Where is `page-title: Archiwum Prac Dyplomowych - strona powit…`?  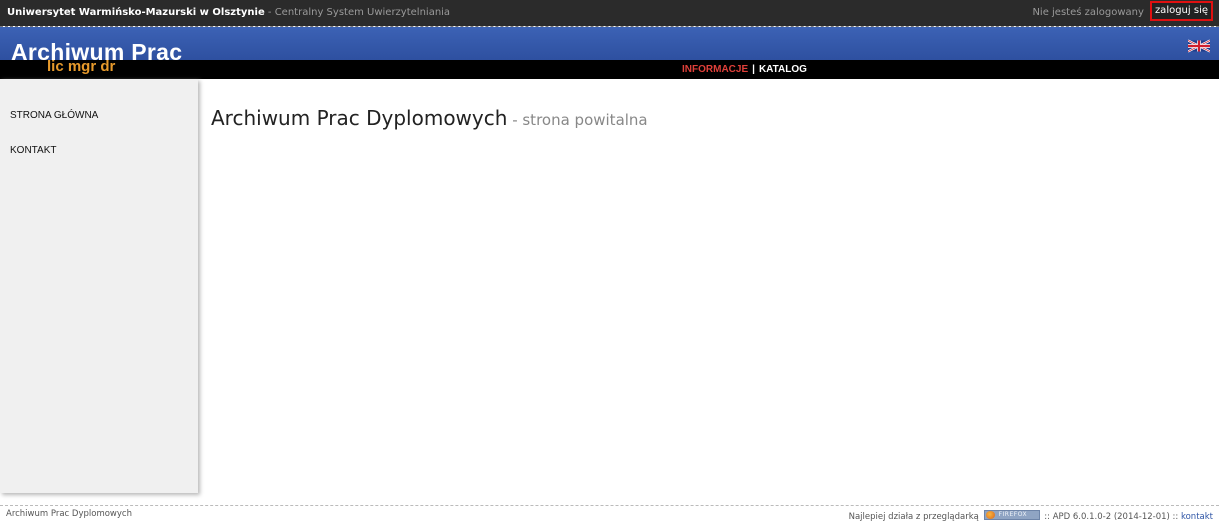
page-title: Archiwum Prac Dyplomowych - strona powit… is located at coordinates (429, 118).